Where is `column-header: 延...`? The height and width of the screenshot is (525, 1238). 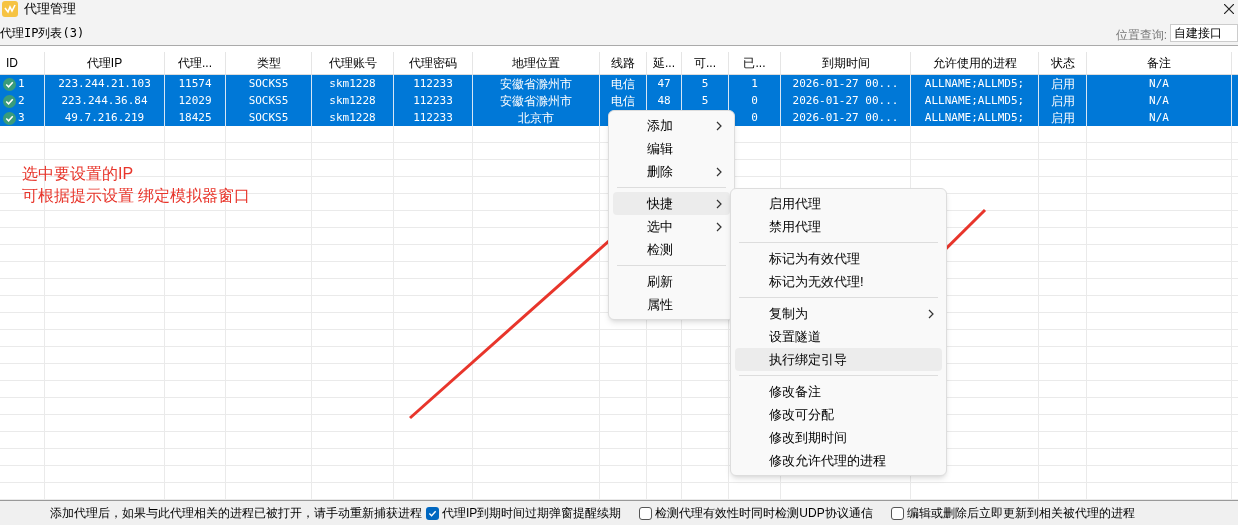 column-header: 延... is located at coordinates (664, 63).